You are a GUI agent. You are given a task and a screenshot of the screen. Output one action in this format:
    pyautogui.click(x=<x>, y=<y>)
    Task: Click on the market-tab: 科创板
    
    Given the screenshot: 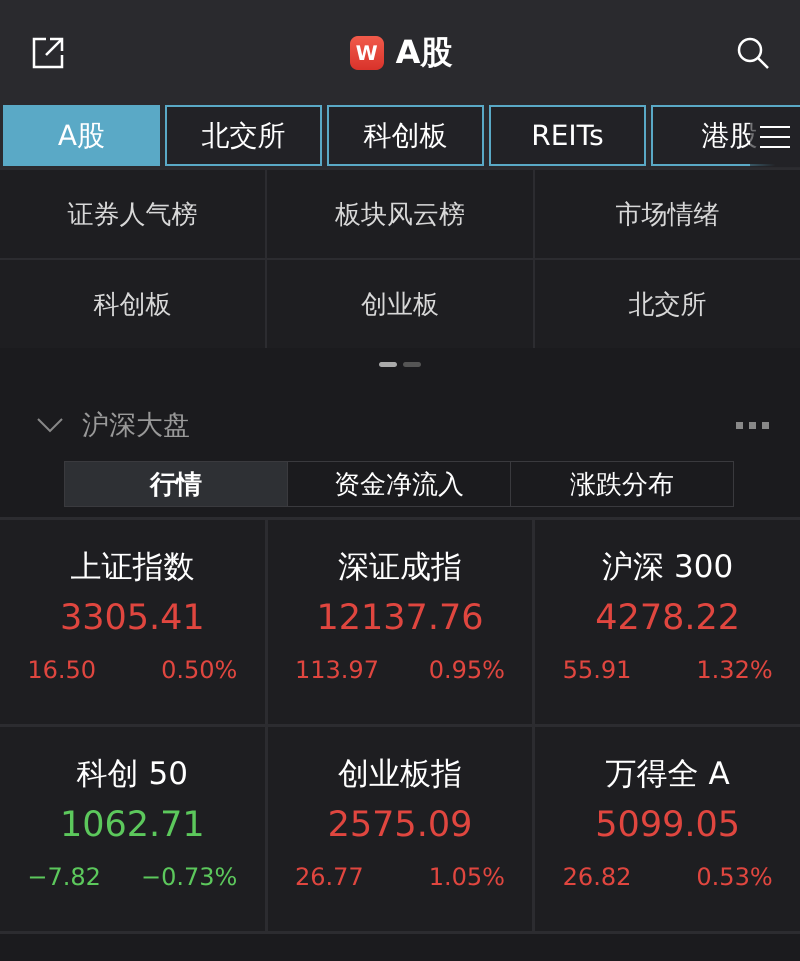 What is the action you would take?
    pyautogui.click(x=405, y=135)
    